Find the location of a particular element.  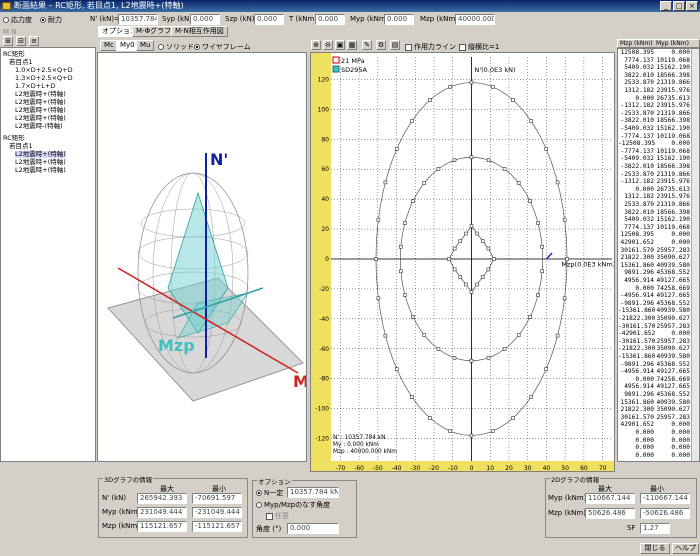

maximize-button: □ is located at coordinates (679, 6).